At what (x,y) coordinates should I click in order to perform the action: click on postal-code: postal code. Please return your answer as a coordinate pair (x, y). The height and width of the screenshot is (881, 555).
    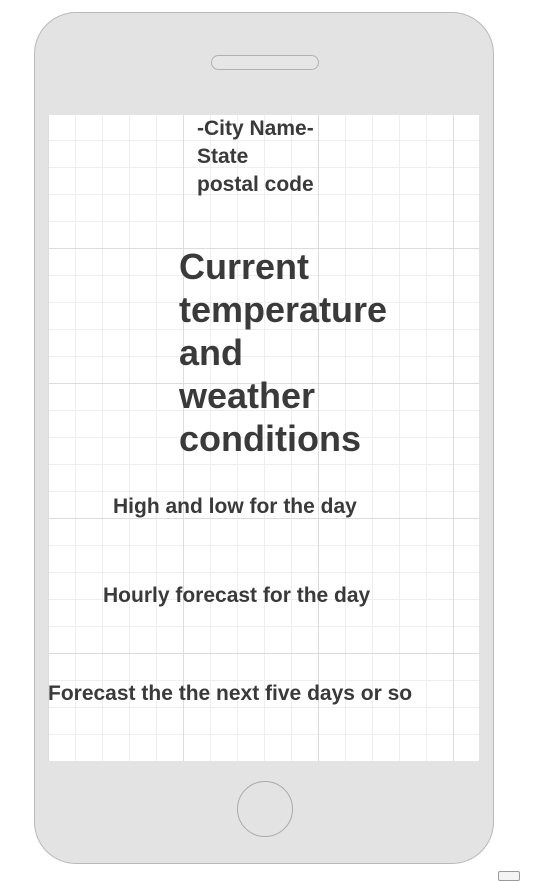
    Looking at the image, I should click on (255, 184).